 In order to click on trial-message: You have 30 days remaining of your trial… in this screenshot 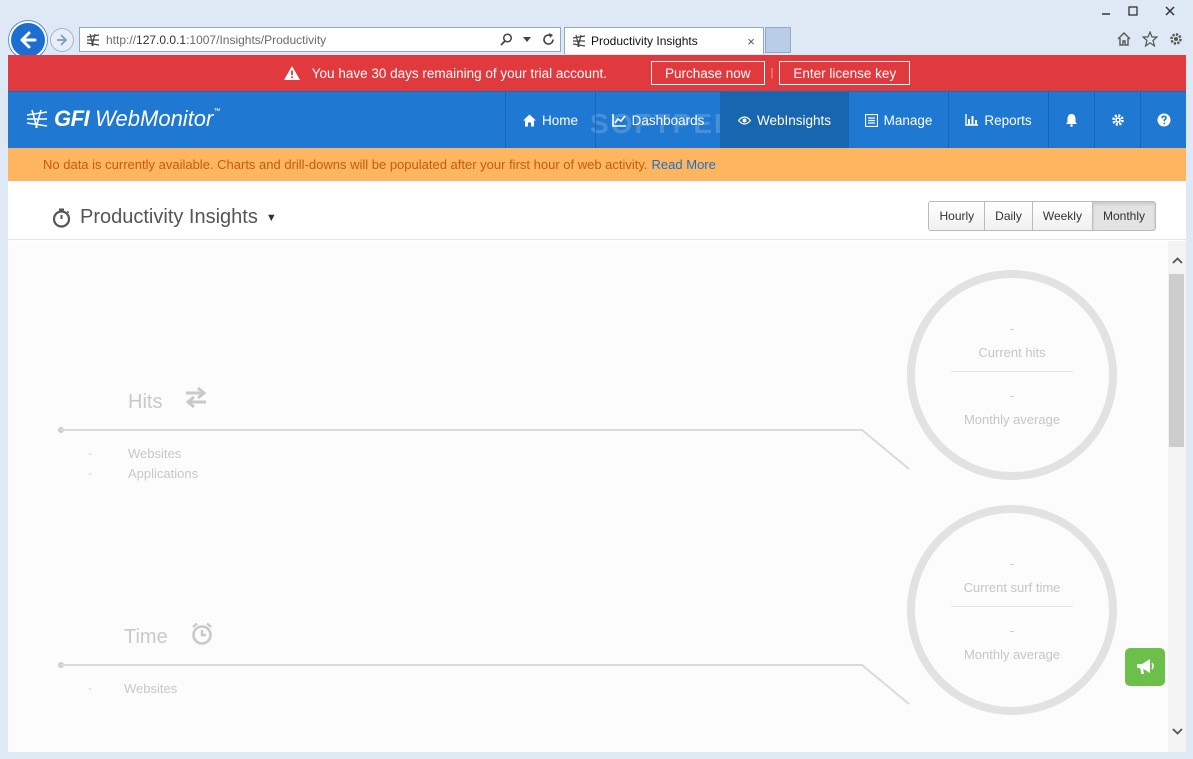, I will do `click(459, 73)`.